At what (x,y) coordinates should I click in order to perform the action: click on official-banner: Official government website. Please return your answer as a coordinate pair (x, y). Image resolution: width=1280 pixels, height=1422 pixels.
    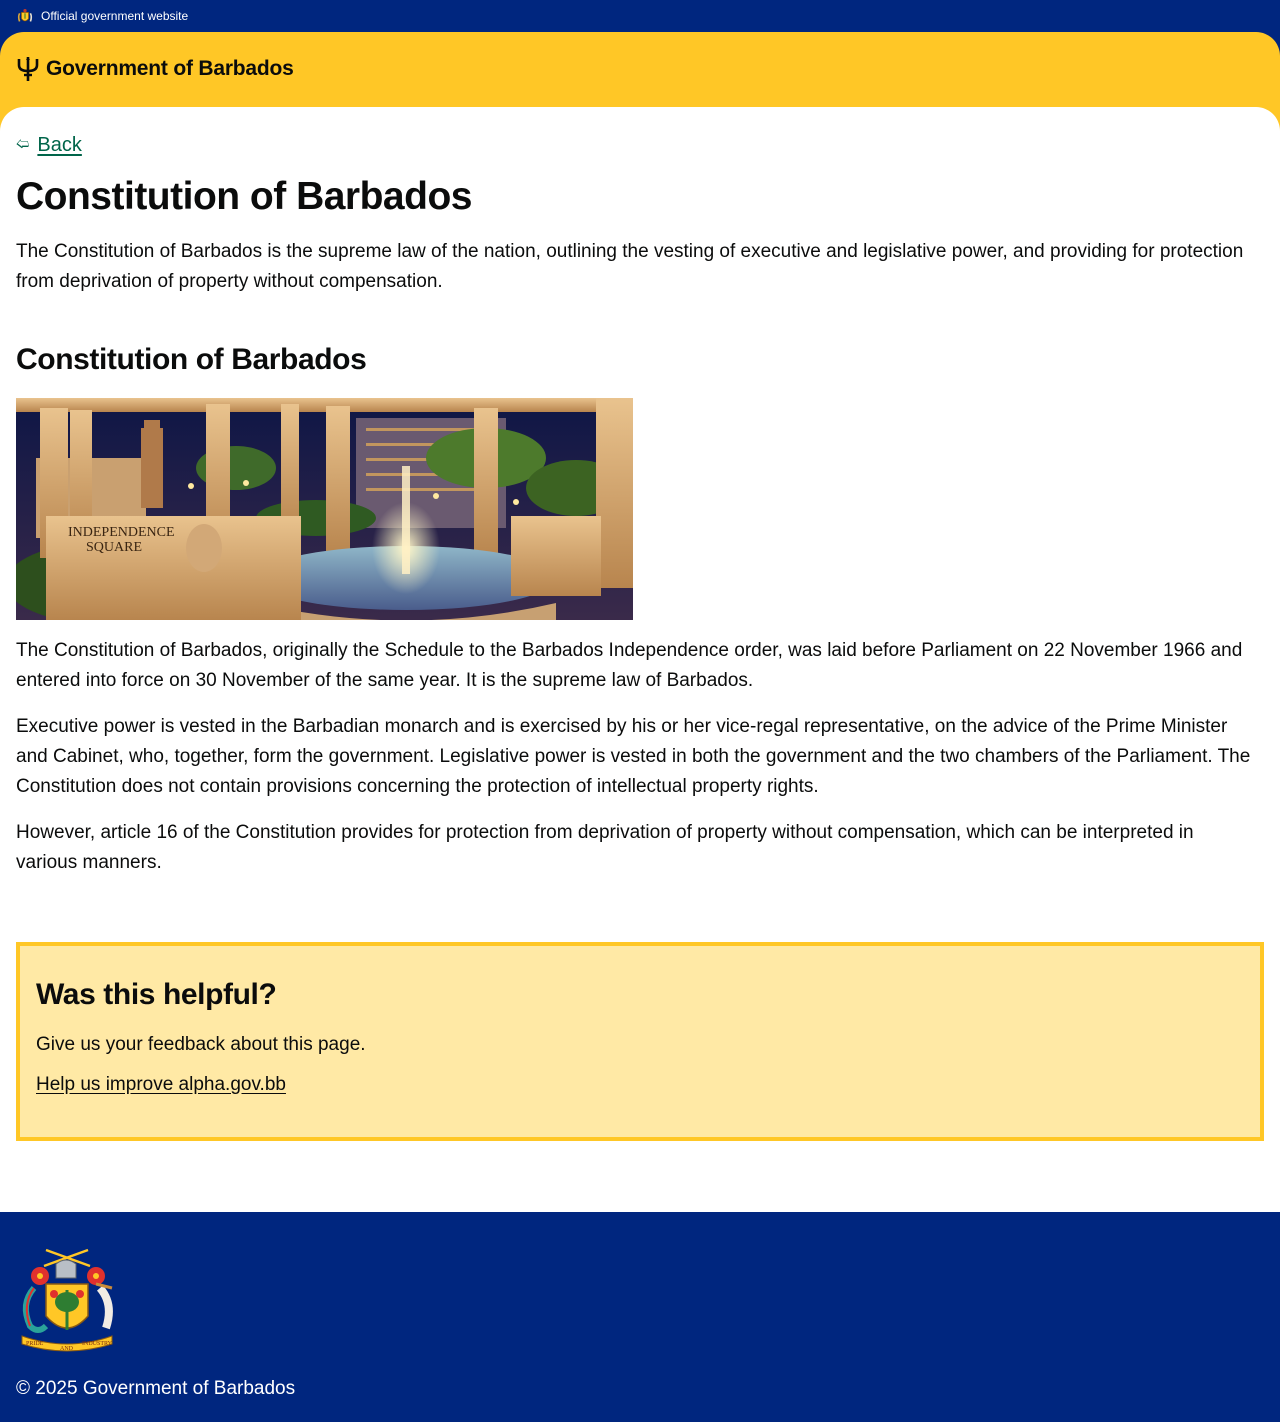
    Looking at the image, I should click on (640, 16).